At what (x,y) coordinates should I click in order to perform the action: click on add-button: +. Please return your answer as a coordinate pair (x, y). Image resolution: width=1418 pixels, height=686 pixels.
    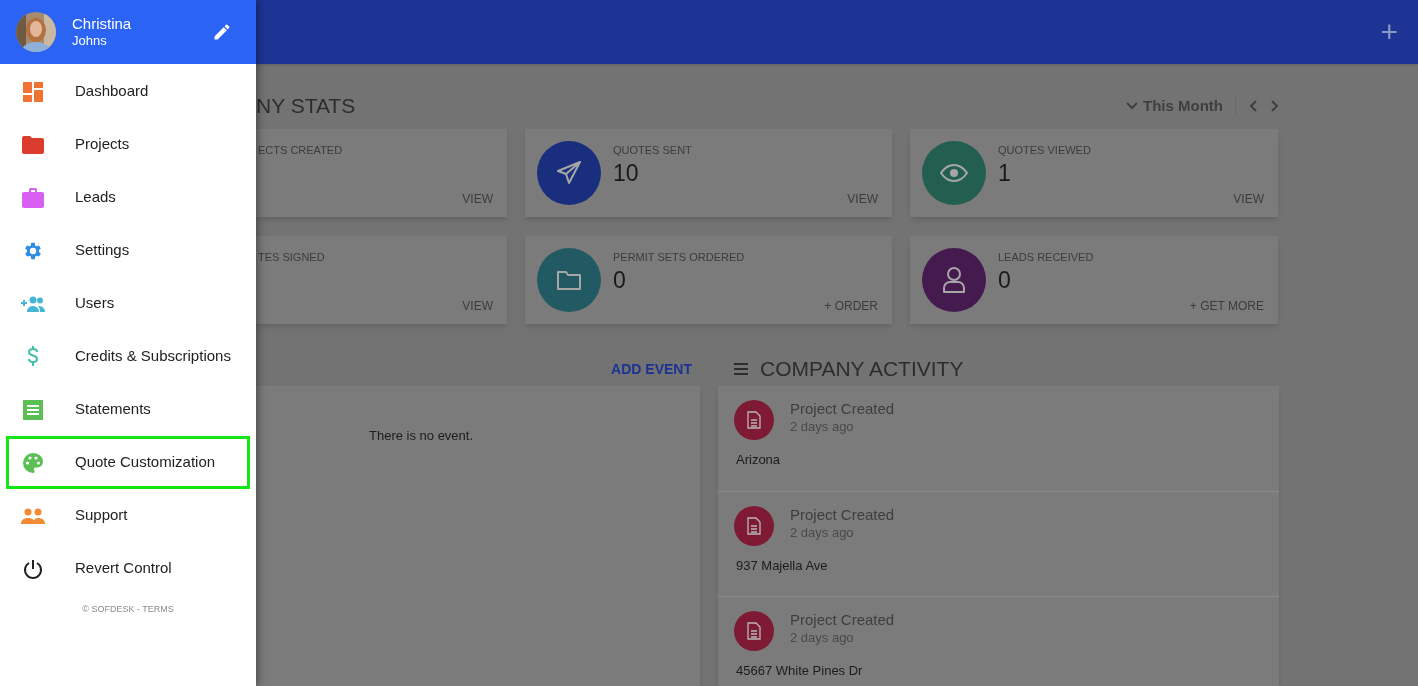
    Looking at the image, I should click on (1389, 32).